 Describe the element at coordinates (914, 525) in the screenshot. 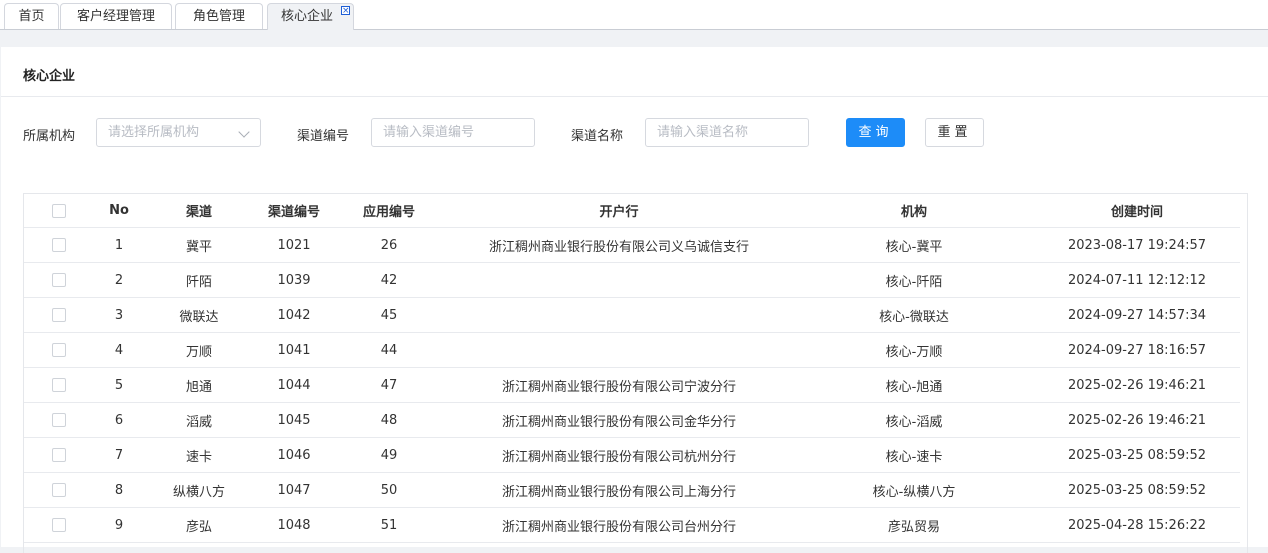

I see `cell-org: 彦弘贸易` at that location.